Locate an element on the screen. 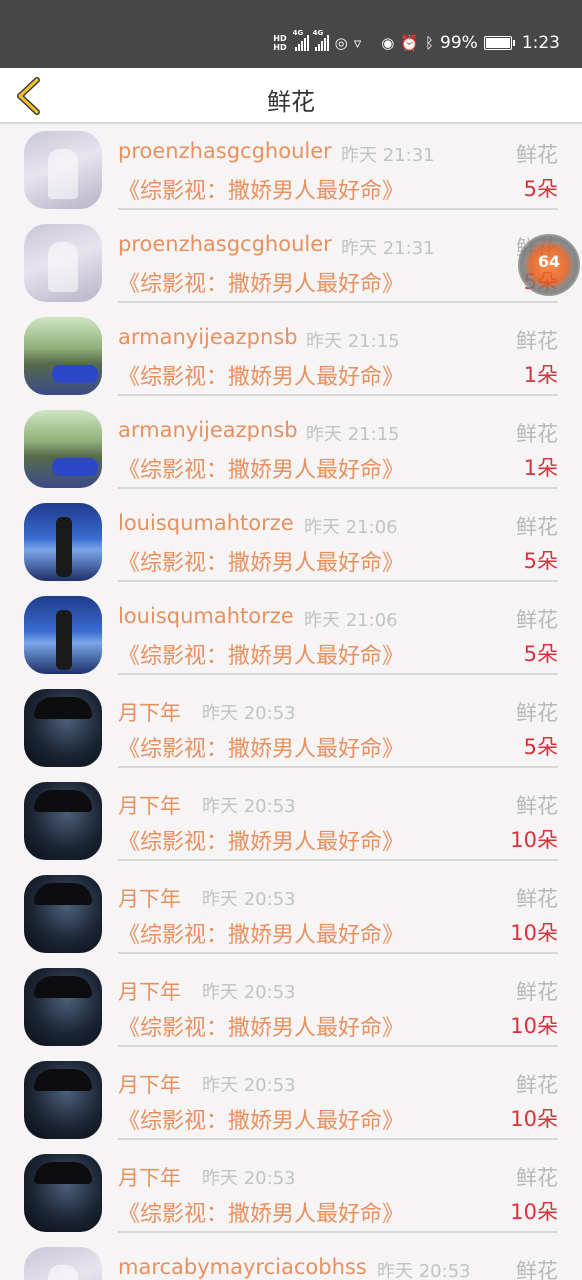 Image resolution: width=582 pixels, height=1280 pixels. app-header: 鲜花 is located at coordinates (291, 96).